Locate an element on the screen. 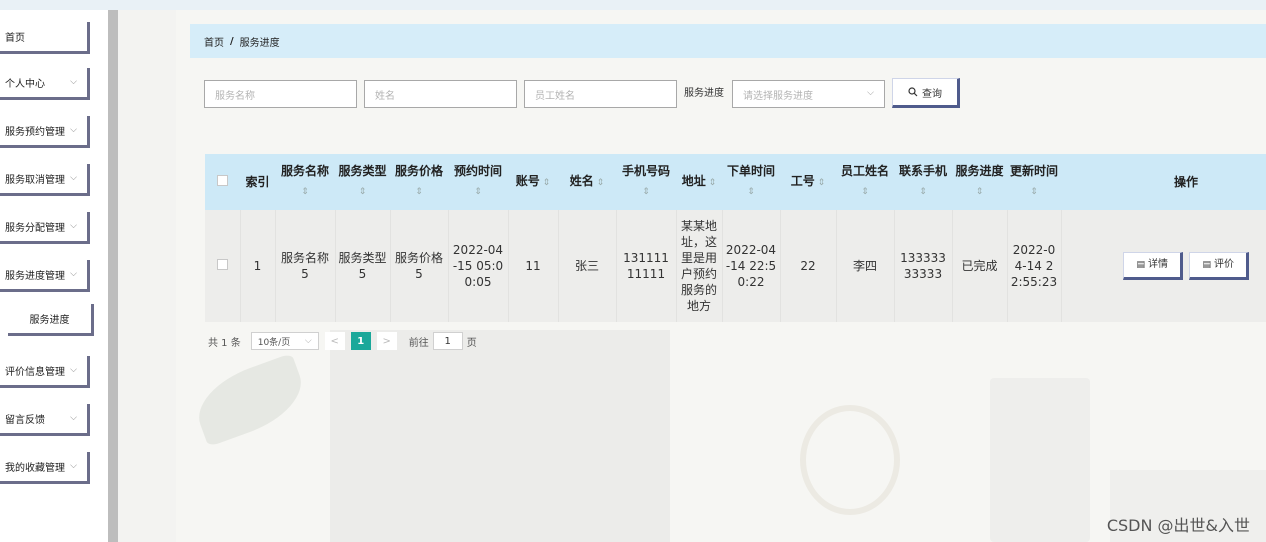 Image resolution: width=1266 pixels, height=542 pixels. sidebar-item: 服务分配管理 ⌵ is located at coordinates (45, 228).